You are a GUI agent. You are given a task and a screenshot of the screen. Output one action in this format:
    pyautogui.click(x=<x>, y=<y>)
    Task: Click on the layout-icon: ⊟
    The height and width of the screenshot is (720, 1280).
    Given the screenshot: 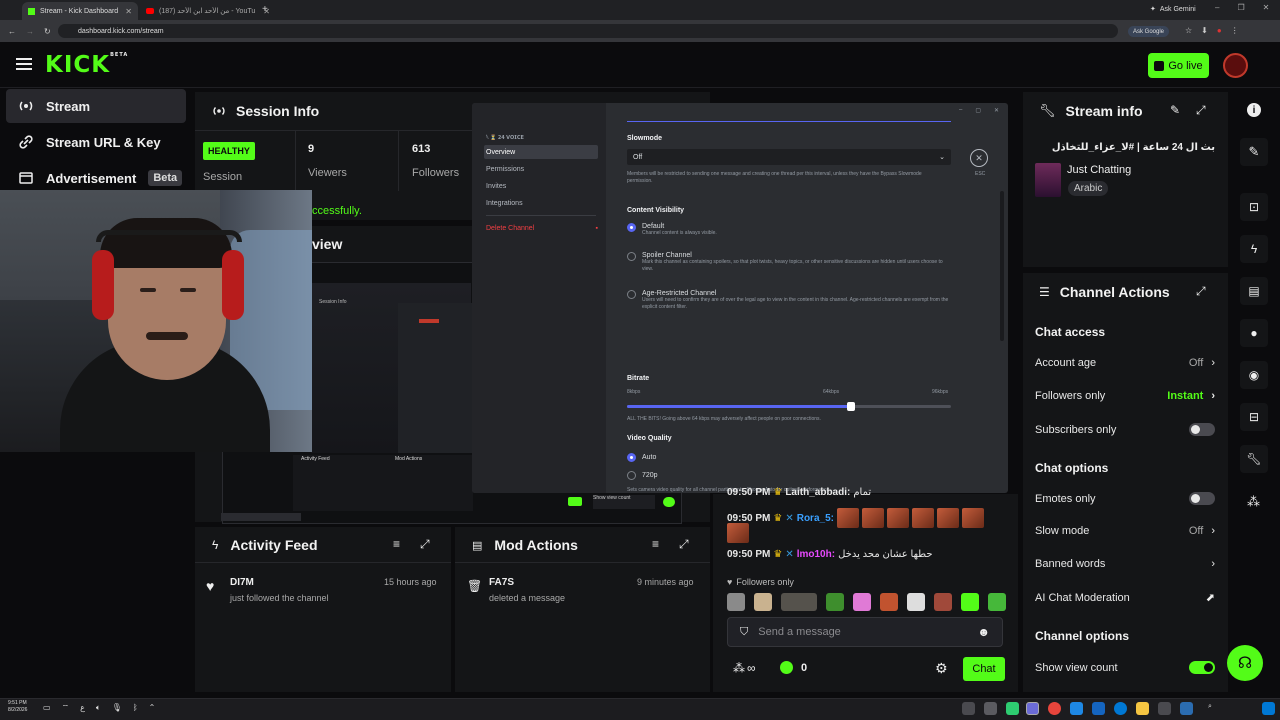 What is the action you would take?
    pyautogui.click(x=1254, y=417)
    